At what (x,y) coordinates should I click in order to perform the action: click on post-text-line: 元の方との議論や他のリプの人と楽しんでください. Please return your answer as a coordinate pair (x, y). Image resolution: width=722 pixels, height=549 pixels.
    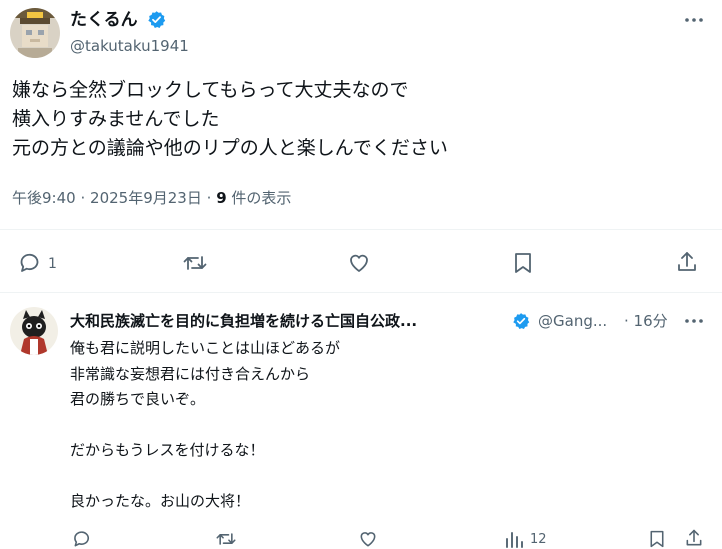
    Looking at the image, I should click on (230, 148).